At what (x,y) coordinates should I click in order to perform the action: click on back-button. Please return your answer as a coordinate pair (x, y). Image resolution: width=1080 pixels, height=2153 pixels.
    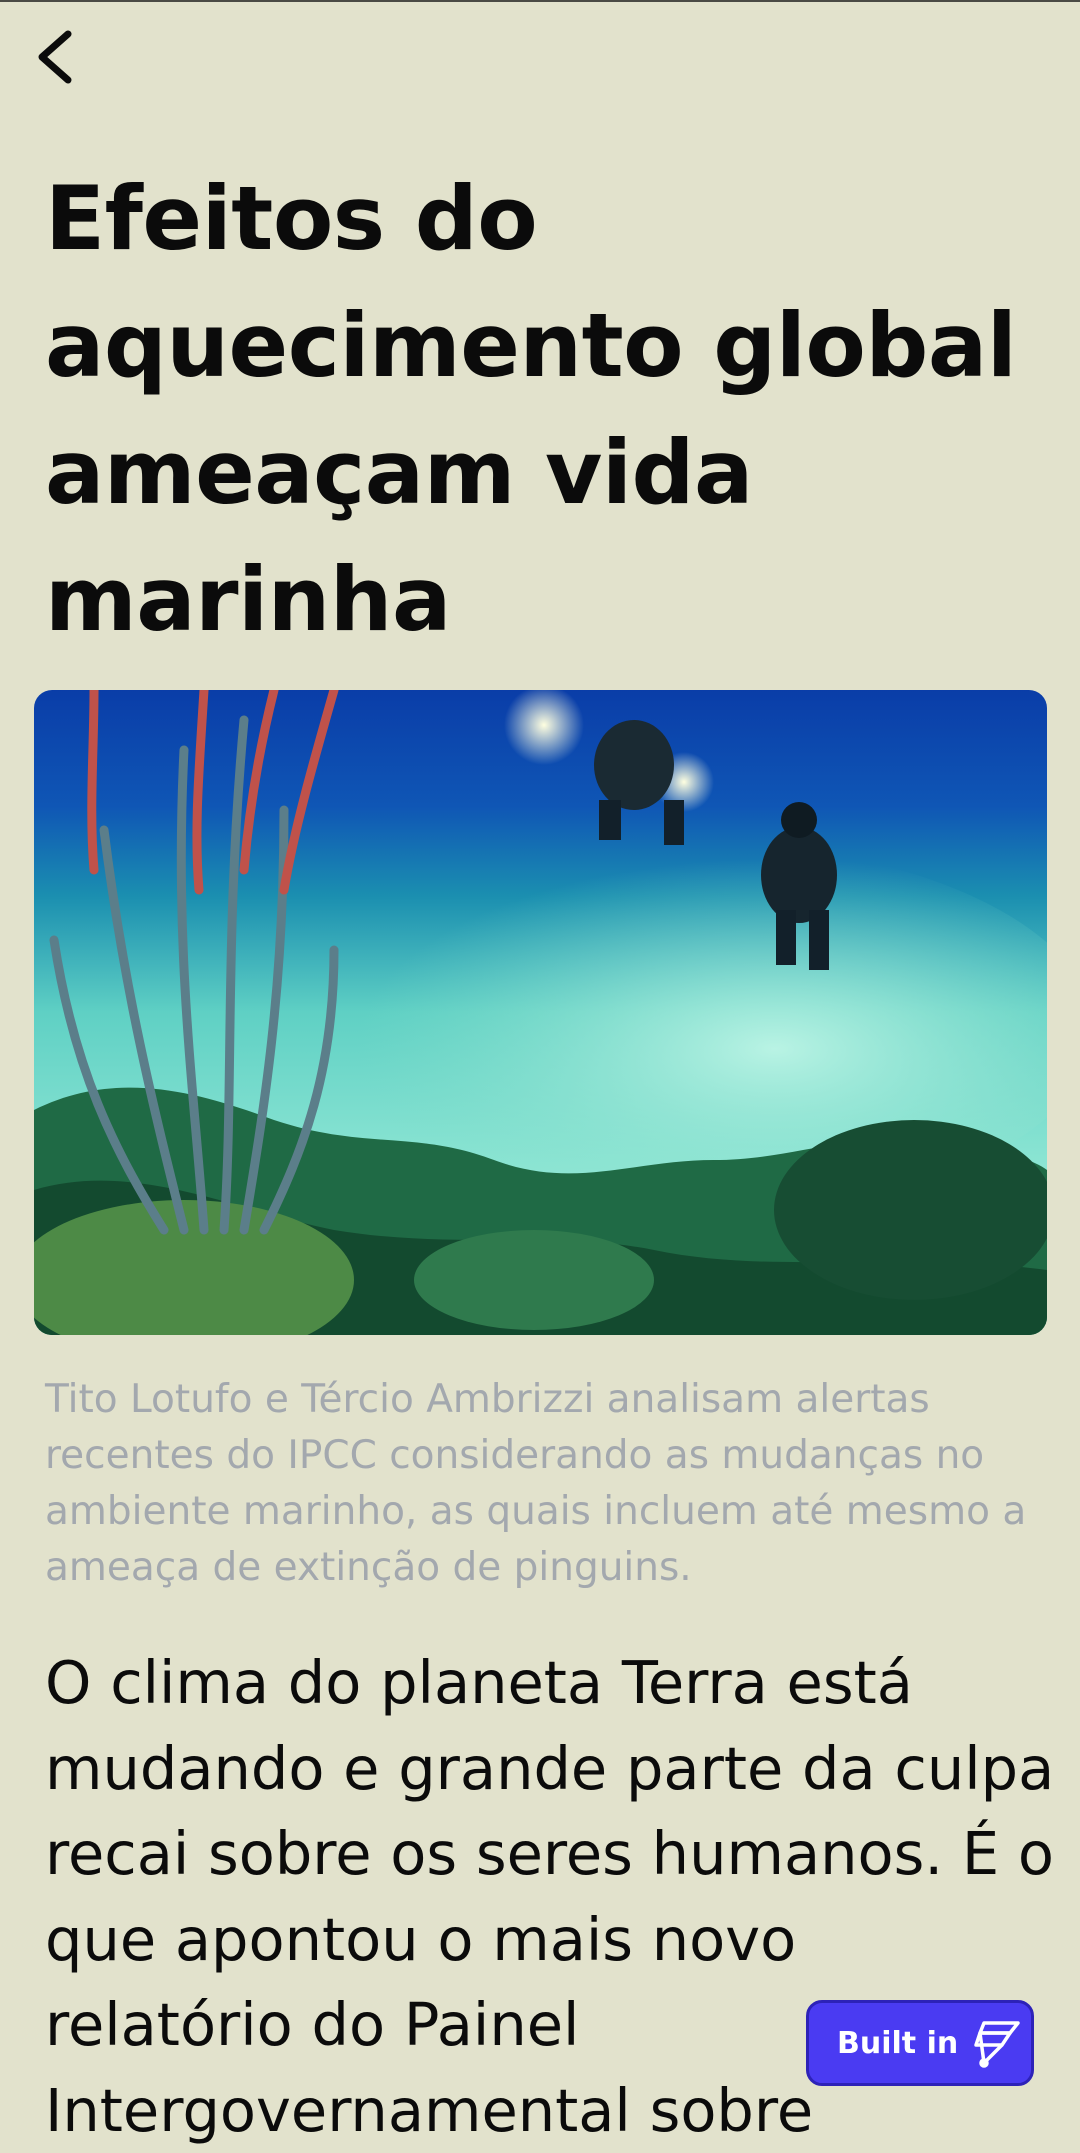
    Looking at the image, I should click on (56, 57).